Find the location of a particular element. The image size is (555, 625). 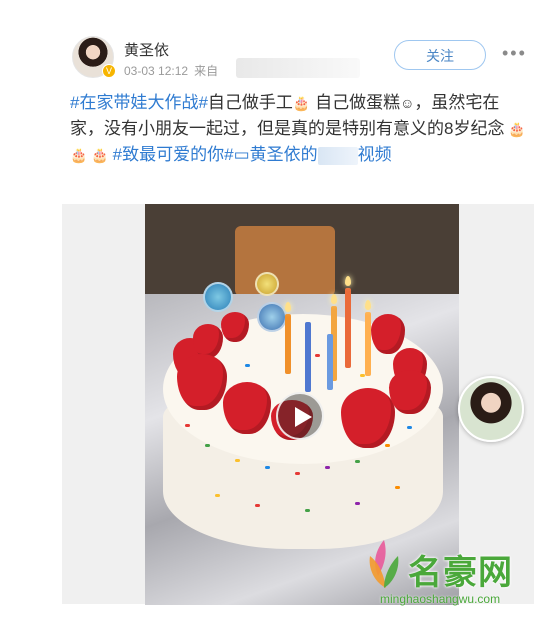

watermark-logo-icon is located at coordinates (384, 564).